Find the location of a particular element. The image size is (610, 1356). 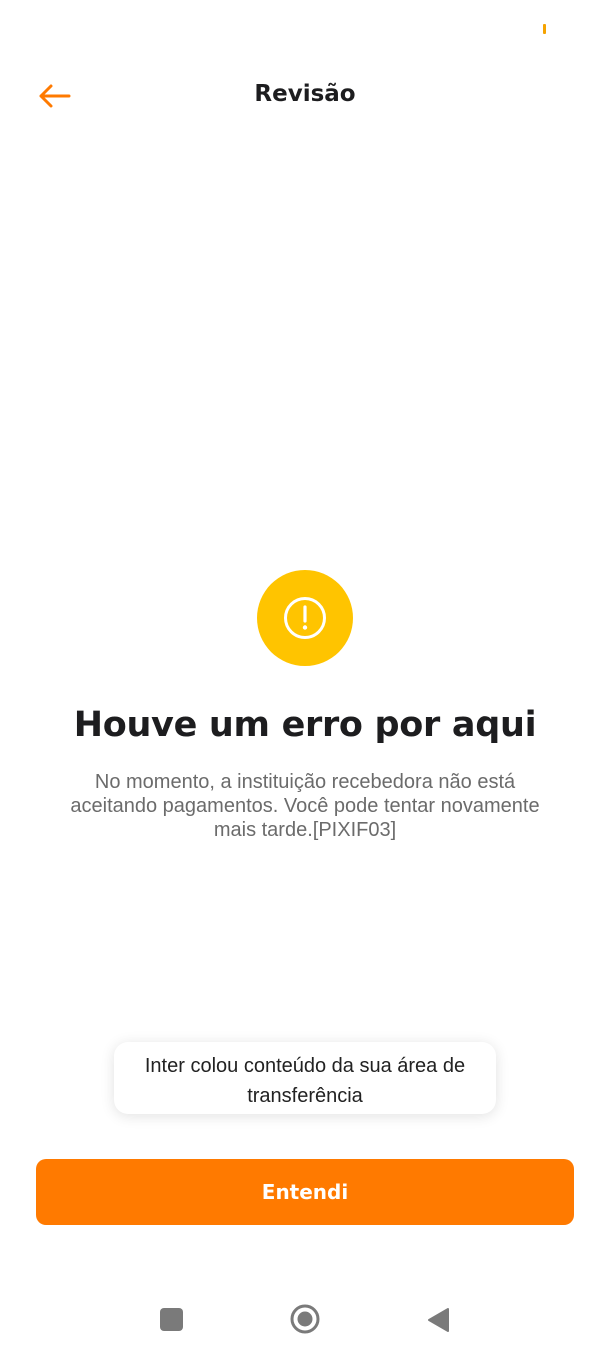

recents-square-icon is located at coordinates (171, 1319).